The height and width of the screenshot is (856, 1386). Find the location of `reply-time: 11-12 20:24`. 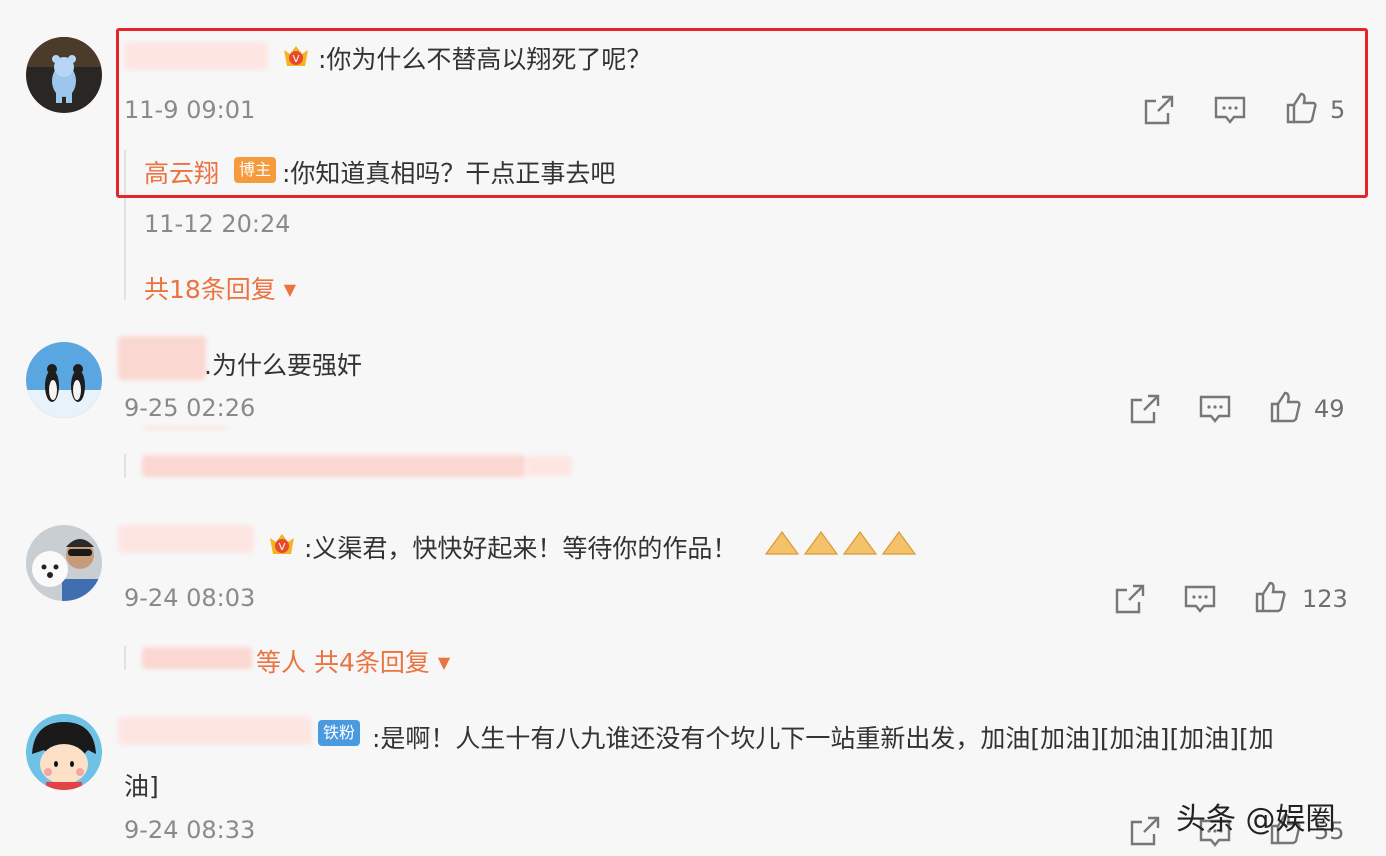

reply-time: 11-12 20:24 is located at coordinates (217, 224).